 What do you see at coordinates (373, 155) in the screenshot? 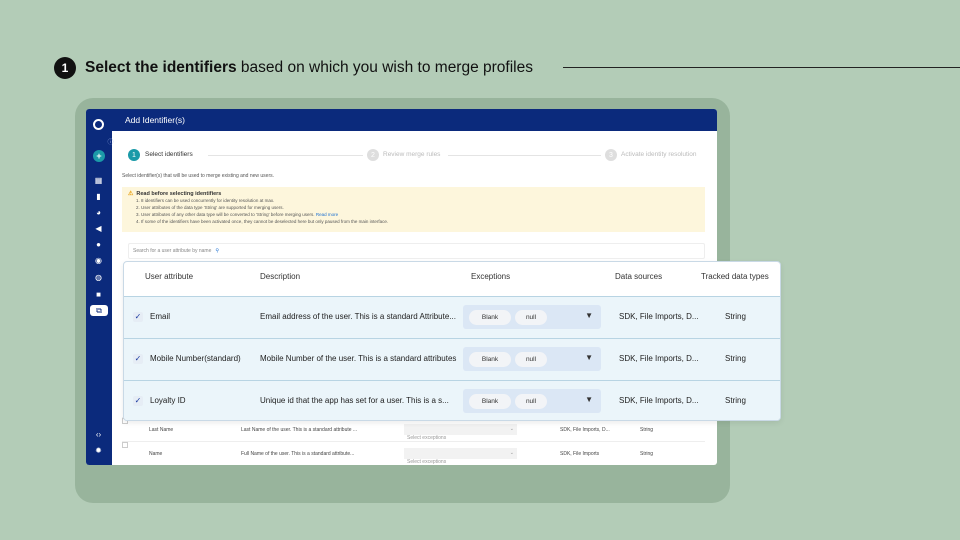
I see `stepper-step-2-dot: 2` at bounding box center [373, 155].